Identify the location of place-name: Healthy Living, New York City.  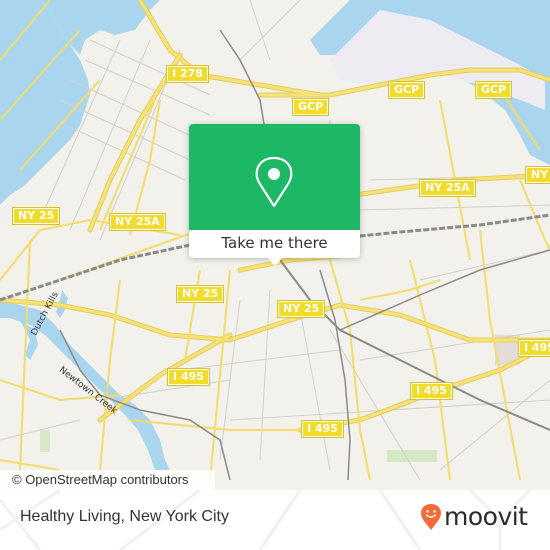
(124, 516).